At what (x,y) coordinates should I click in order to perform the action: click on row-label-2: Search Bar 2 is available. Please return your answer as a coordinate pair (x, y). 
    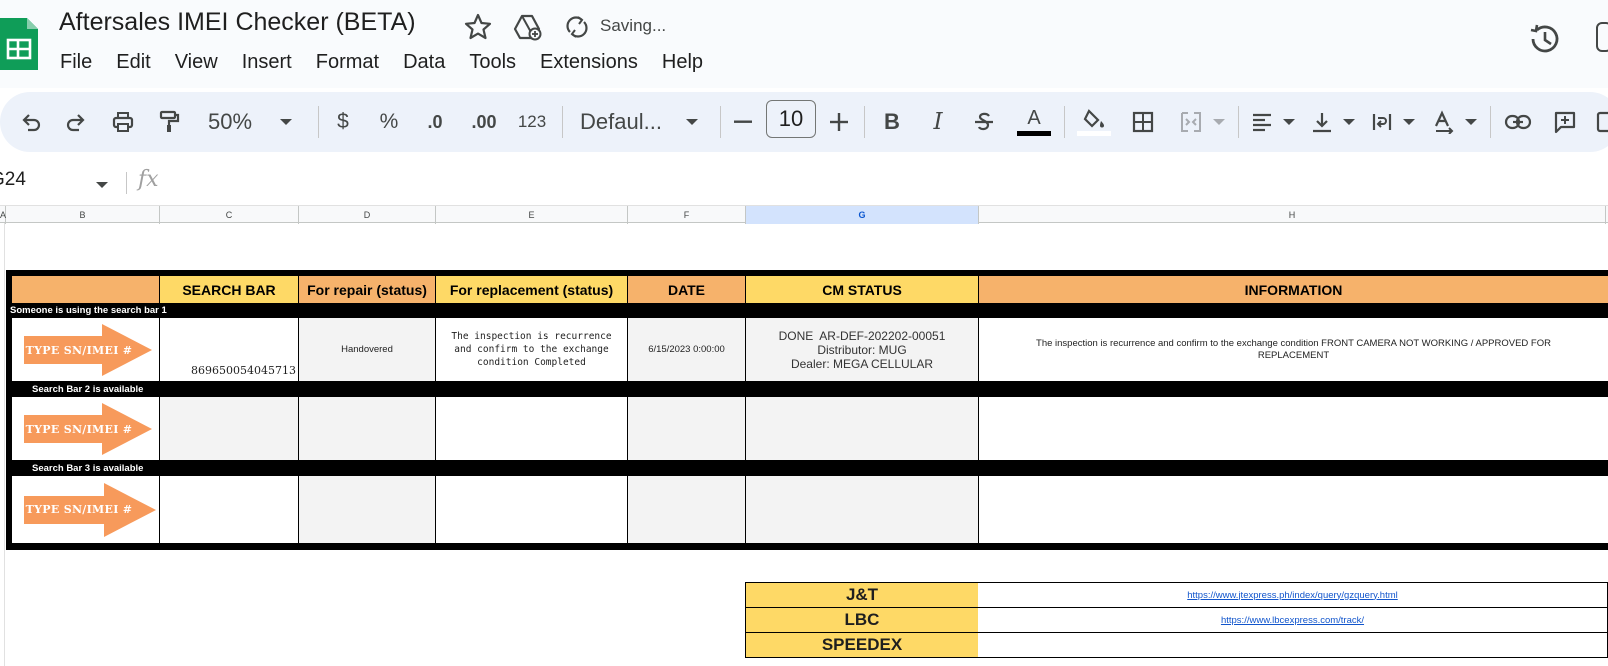
    Looking at the image, I should click on (88, 389).